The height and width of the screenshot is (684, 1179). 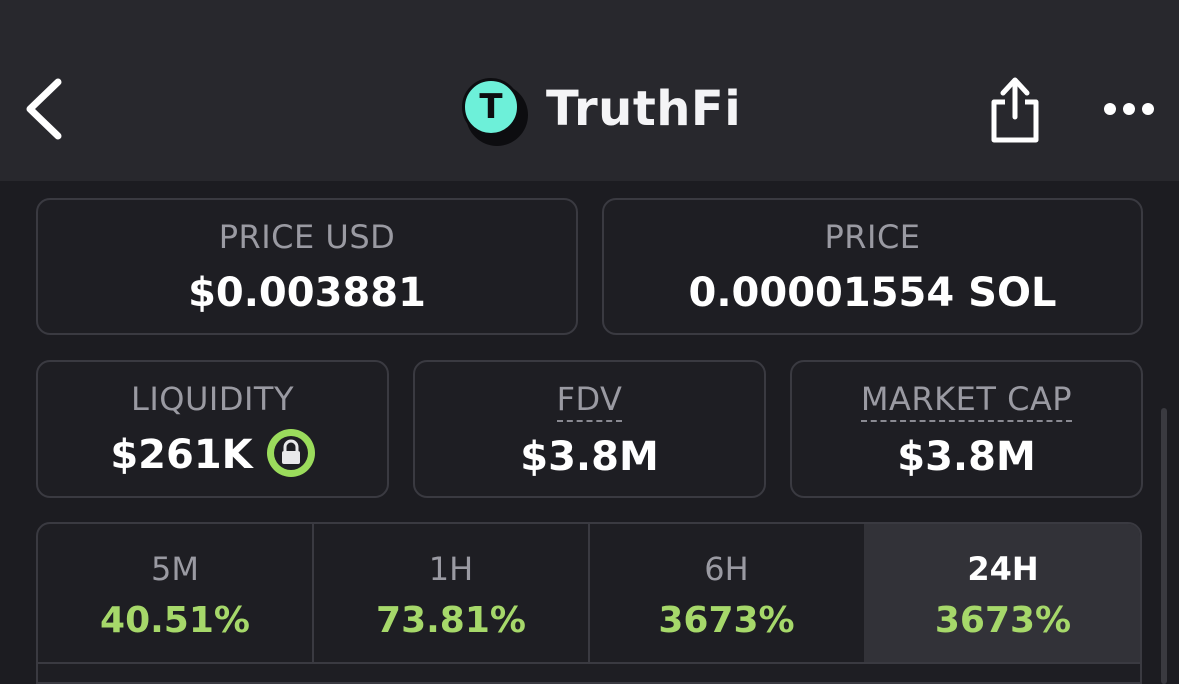 I want to click on share-icon, so click(x=1015, y=110).